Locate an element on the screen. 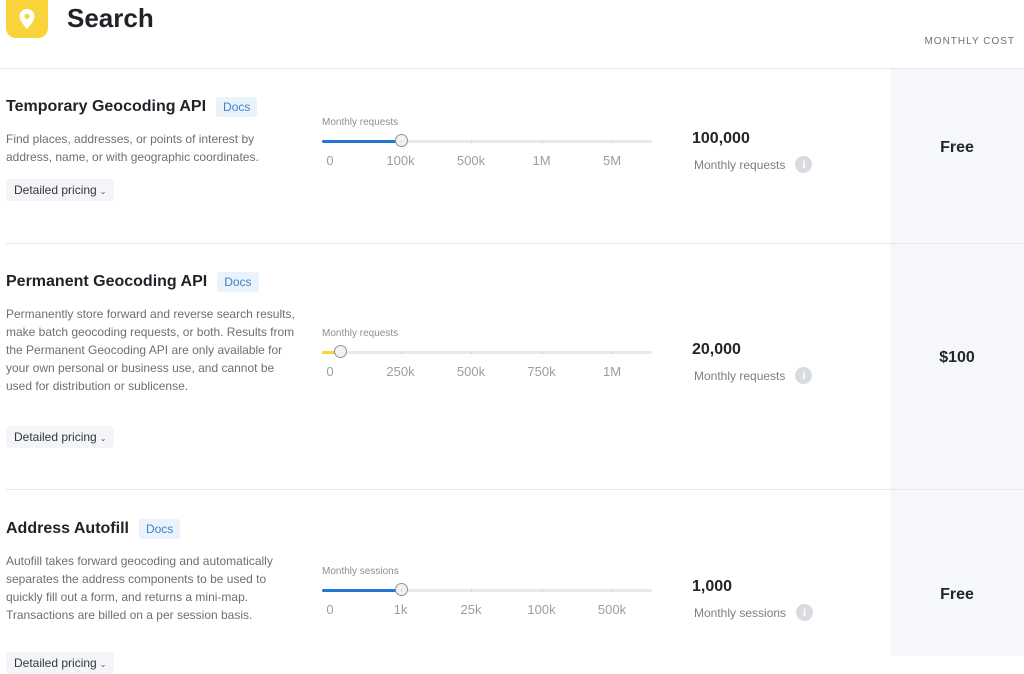 This screenshot has width=1024, height=674. slider-tick-label: 750k is located at coordinates (541, 371).